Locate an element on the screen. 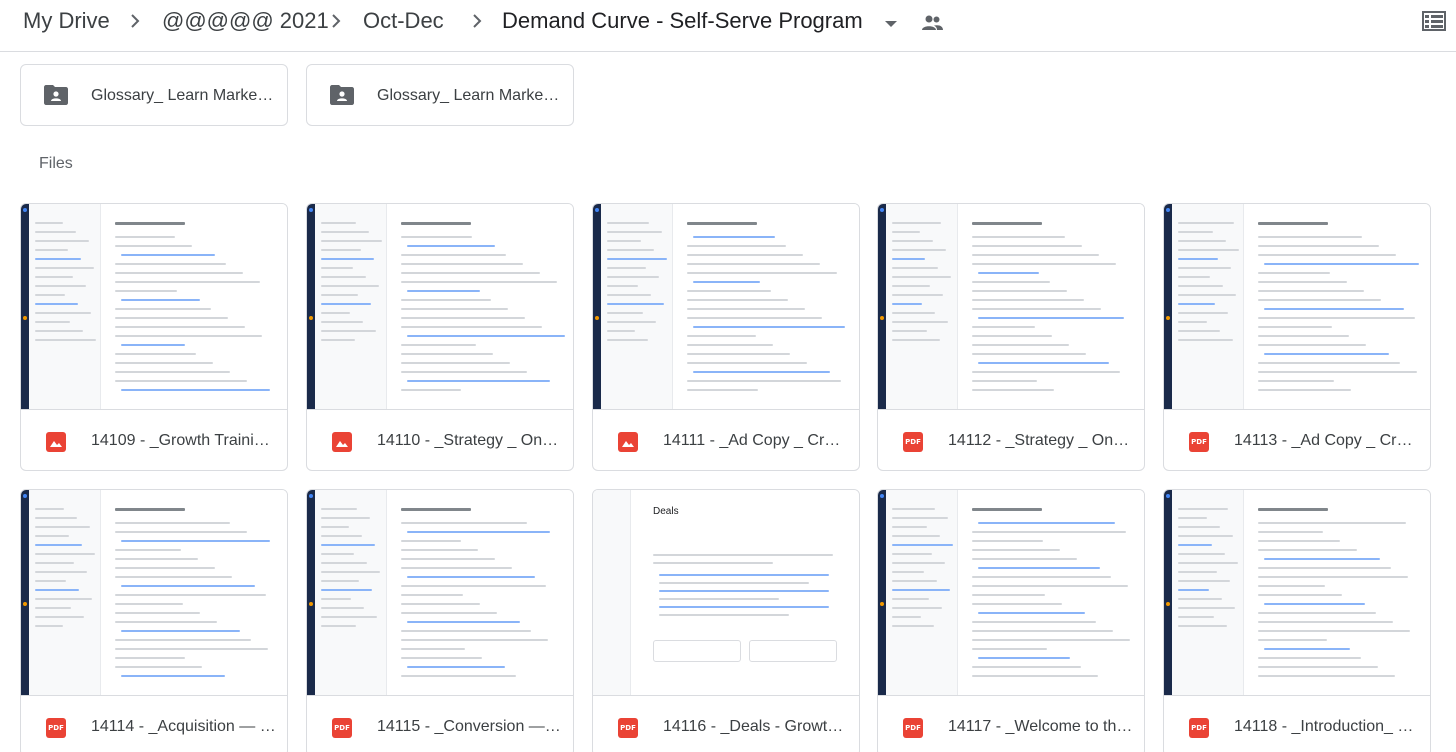 The height and width of the screenshot is (752, 1456). file-thumbnail: Deals is located at coordinates (726, 593).